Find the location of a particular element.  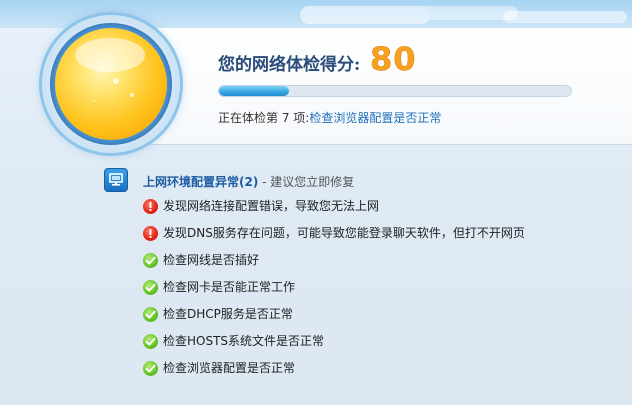

section-title: 上网环境配置异常(2) - 建议您立即修复 is located at coordinates (248, 181).